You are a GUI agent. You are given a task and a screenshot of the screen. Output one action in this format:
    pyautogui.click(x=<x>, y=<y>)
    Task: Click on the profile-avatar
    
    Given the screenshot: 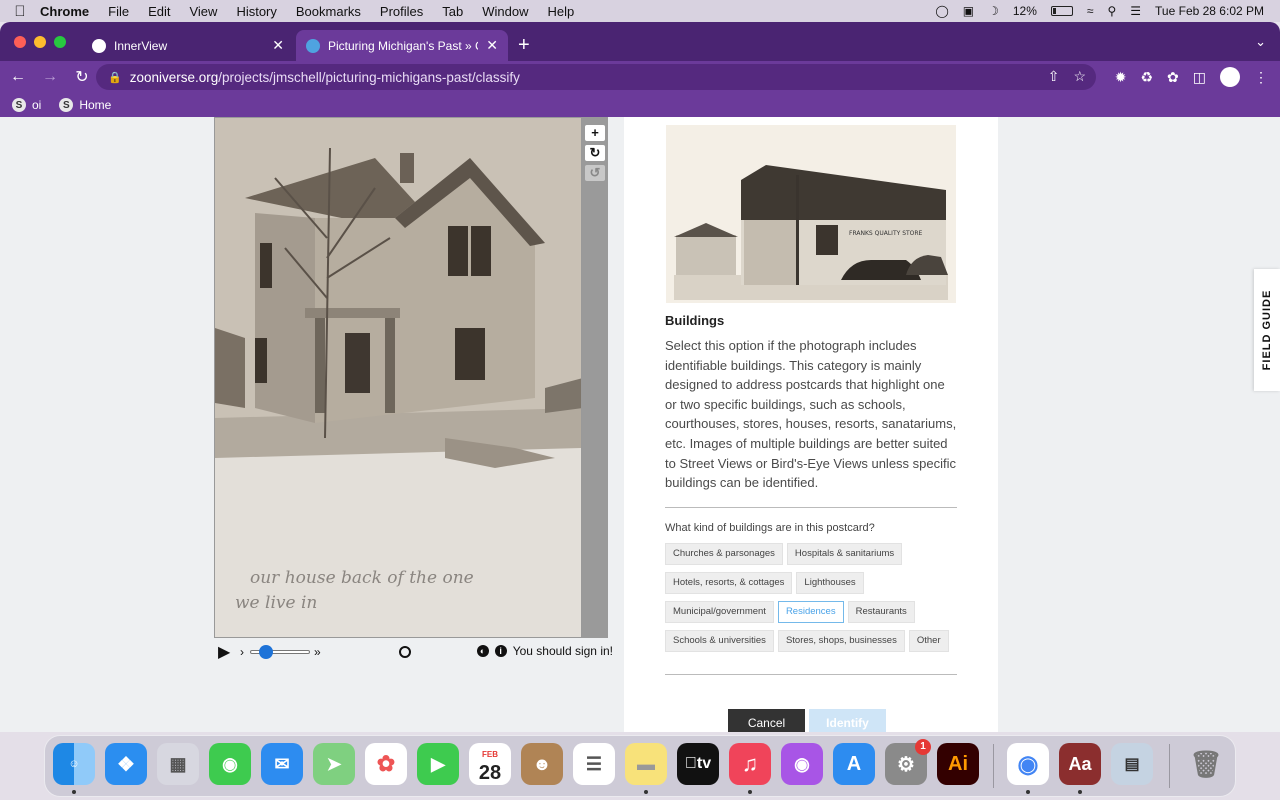 What is the action you would take?
    pyautogui.click(x=1230, y=77)
    